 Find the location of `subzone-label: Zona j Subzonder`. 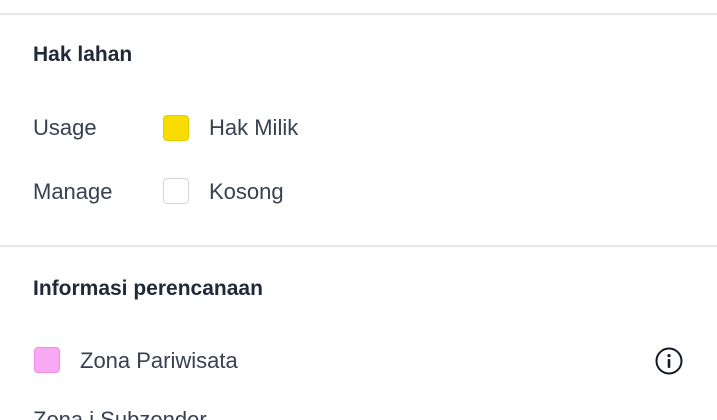

subzone-label: Zona j Subzonder is located at coordinates (120, 413).